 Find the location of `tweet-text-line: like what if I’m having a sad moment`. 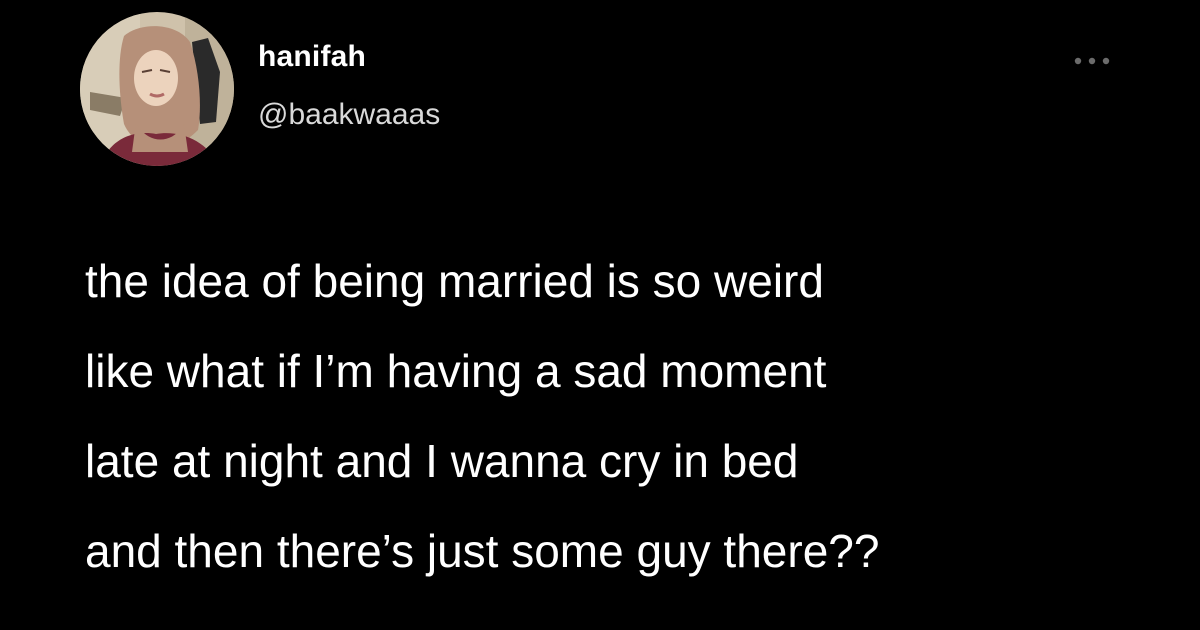

tweet-text-line: like what if I’m having a sad moment is located at coordinates (456, 371).